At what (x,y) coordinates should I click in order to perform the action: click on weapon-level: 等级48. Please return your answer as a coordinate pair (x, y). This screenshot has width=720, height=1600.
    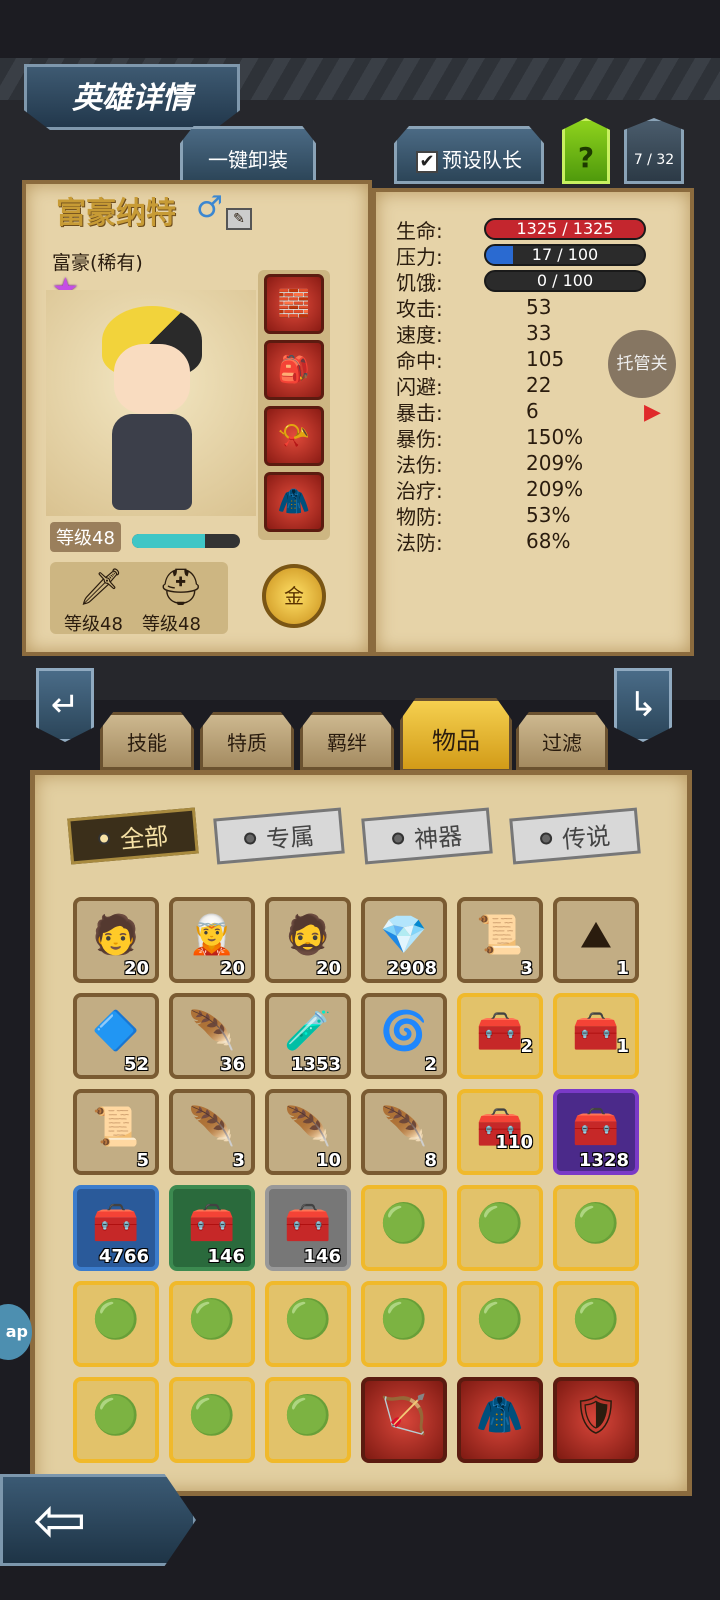
    Looking at the image, I should click on (93, 624).